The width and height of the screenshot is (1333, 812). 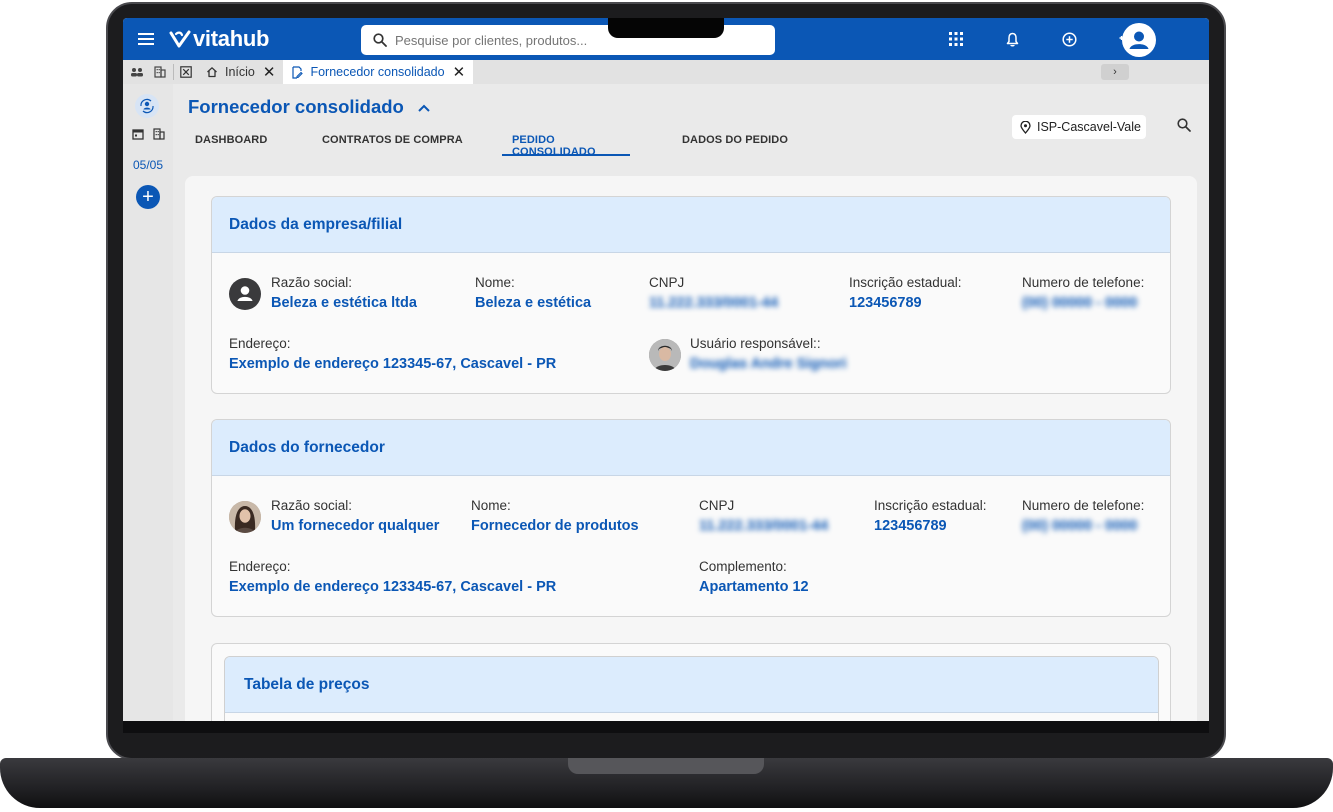 What do you see at coordinates (298, 72) in the screenshot?
I see `edit-document-icon` at bounding box center [298, 72].